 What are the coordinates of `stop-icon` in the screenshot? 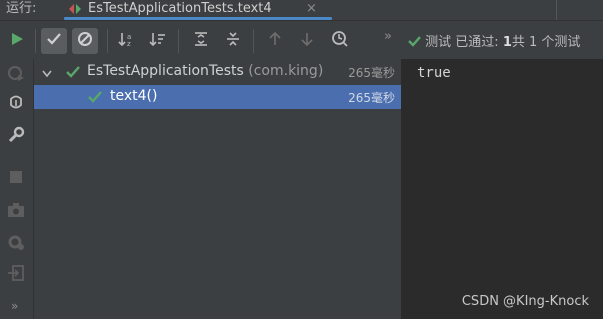 It's located at (16, 179).